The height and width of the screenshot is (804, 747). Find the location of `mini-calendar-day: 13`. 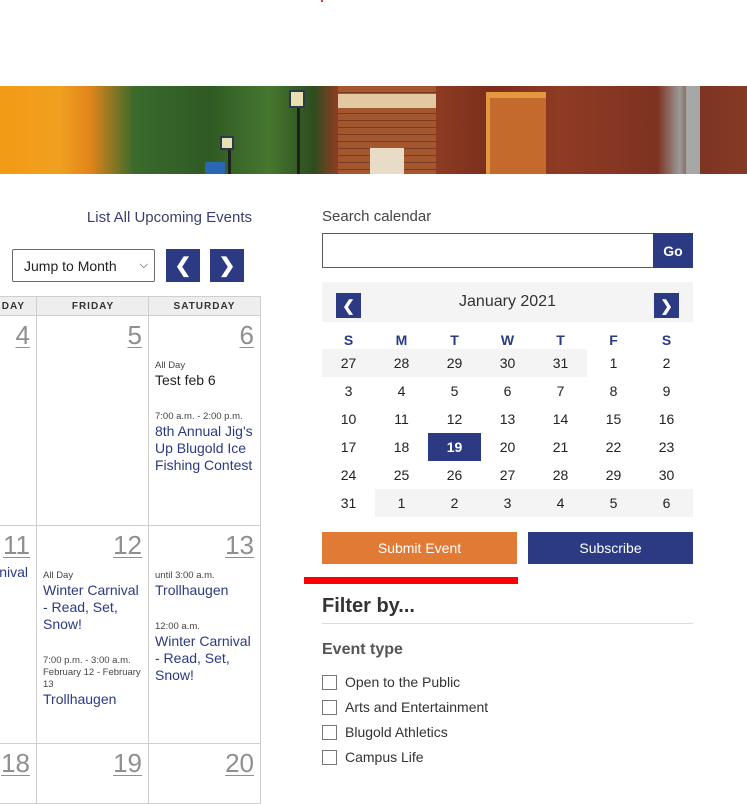

mini-calendar-day: 13 is located at coordinates (507, 419).